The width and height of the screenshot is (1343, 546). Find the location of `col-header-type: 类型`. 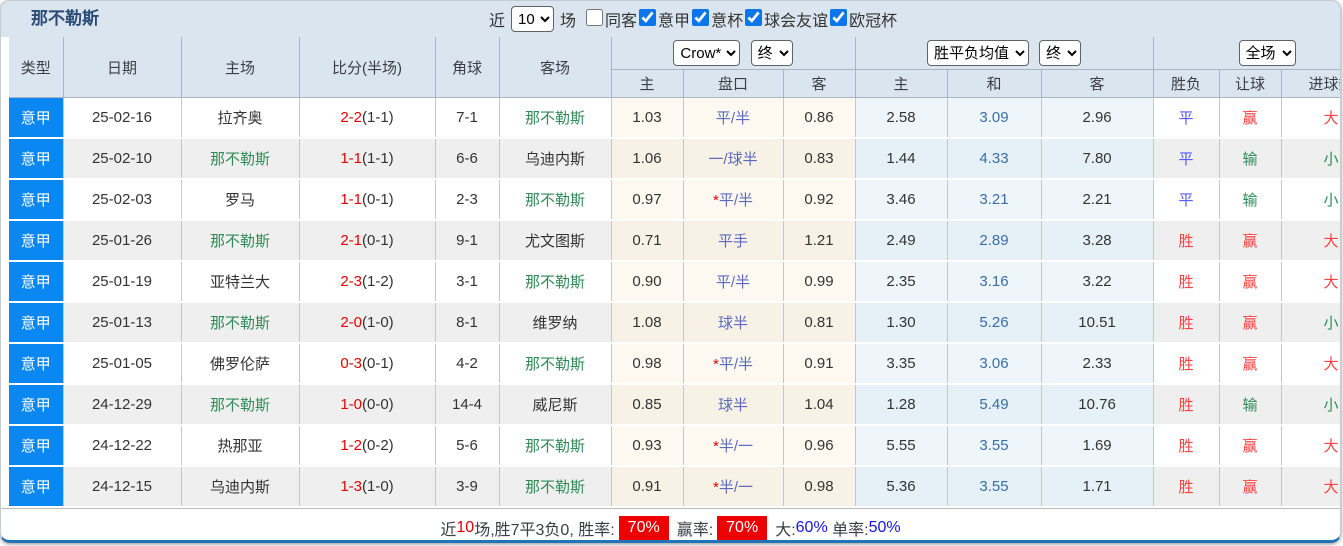

col-header-type: 类型 is located at coordinates (36, 67).